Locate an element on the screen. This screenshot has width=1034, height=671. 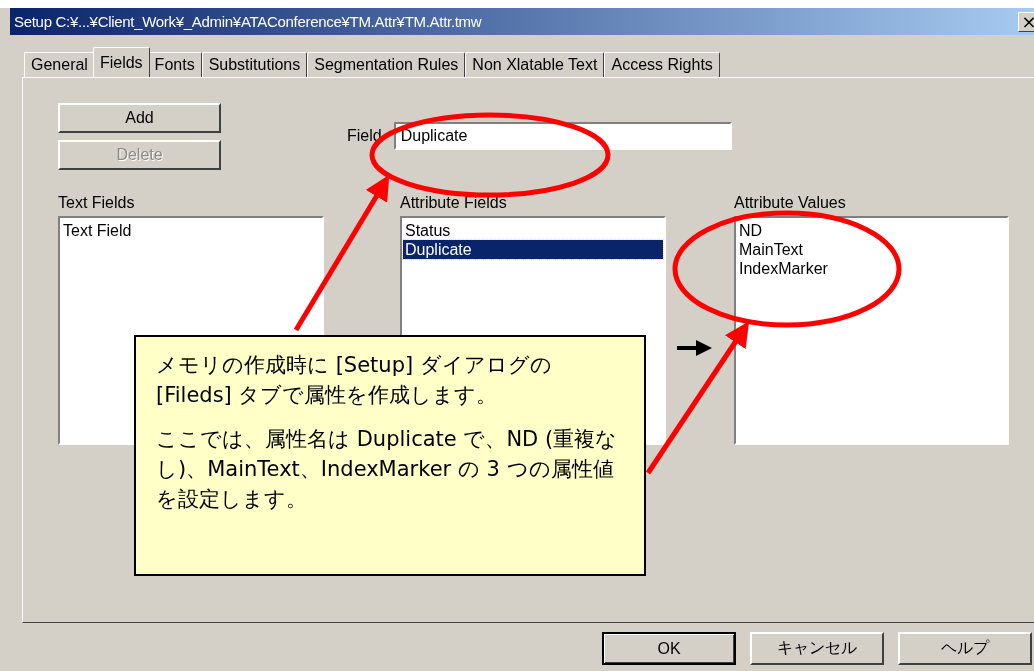
list-item: ND is located at coordinates (871, 230).